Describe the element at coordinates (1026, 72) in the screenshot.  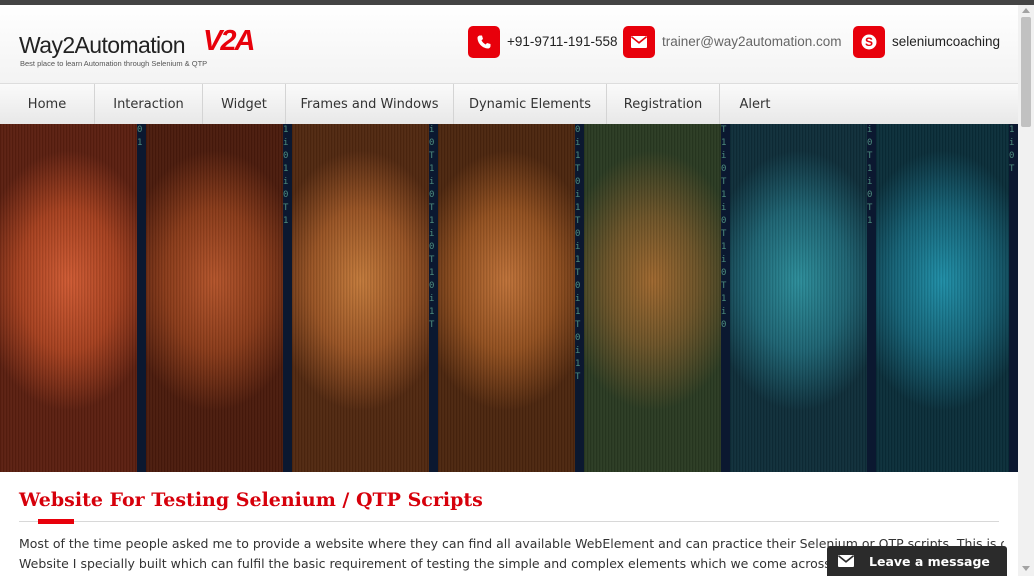
I see `scrollbar-thumb` at that location.